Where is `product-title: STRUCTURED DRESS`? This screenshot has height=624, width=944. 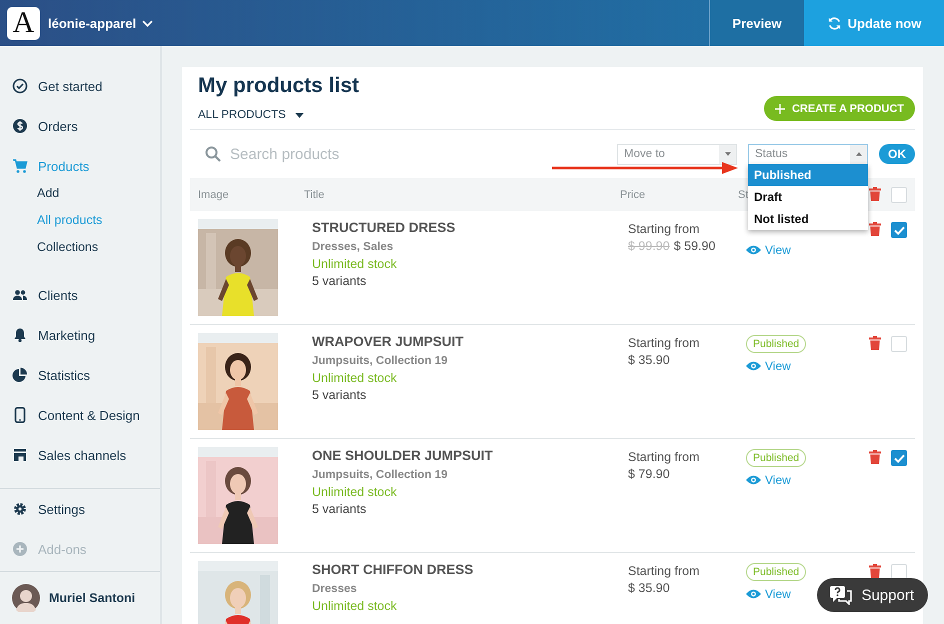
product-title: STRUCTURED DRESS is located at coordinates (470, 227).